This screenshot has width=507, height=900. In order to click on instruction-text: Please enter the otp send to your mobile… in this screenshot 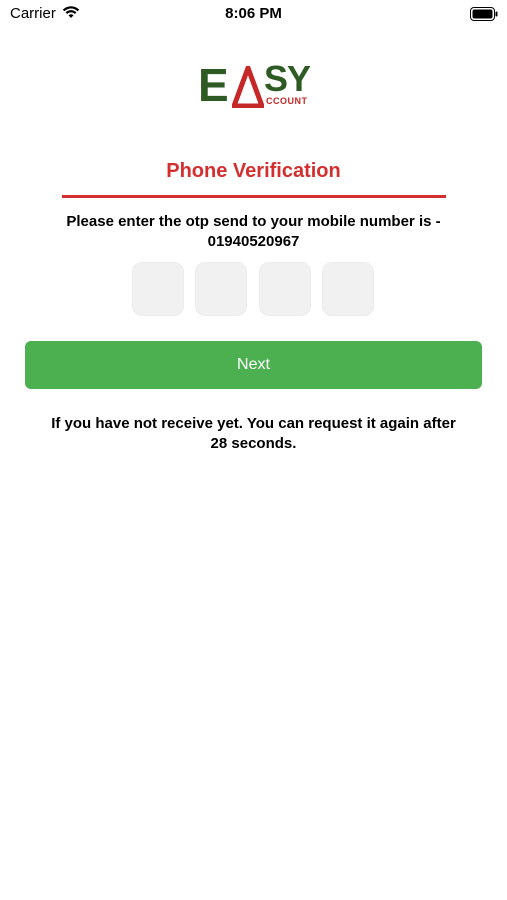, I will do `click(253, 221)`.